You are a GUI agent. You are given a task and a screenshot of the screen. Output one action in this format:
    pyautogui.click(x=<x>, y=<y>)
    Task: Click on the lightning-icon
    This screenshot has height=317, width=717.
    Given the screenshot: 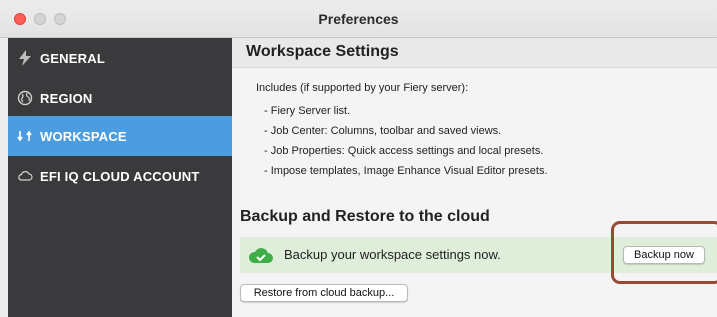 What is the action you would take?
    pyautogui.click(x=25, y=58)
    